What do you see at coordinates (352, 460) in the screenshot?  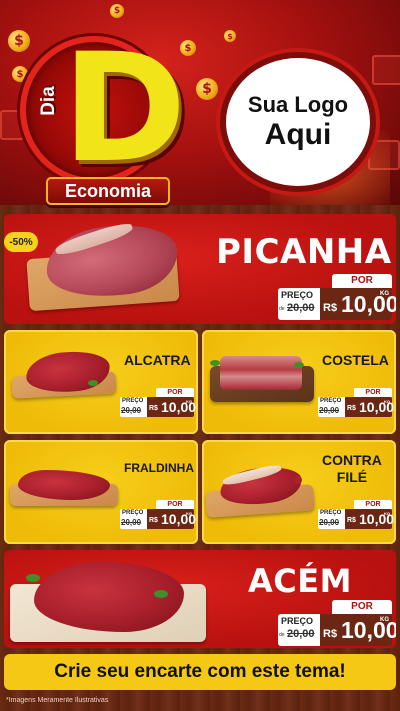 I see `product-name-line1: CONTRA` at bounding box center [352, 460].